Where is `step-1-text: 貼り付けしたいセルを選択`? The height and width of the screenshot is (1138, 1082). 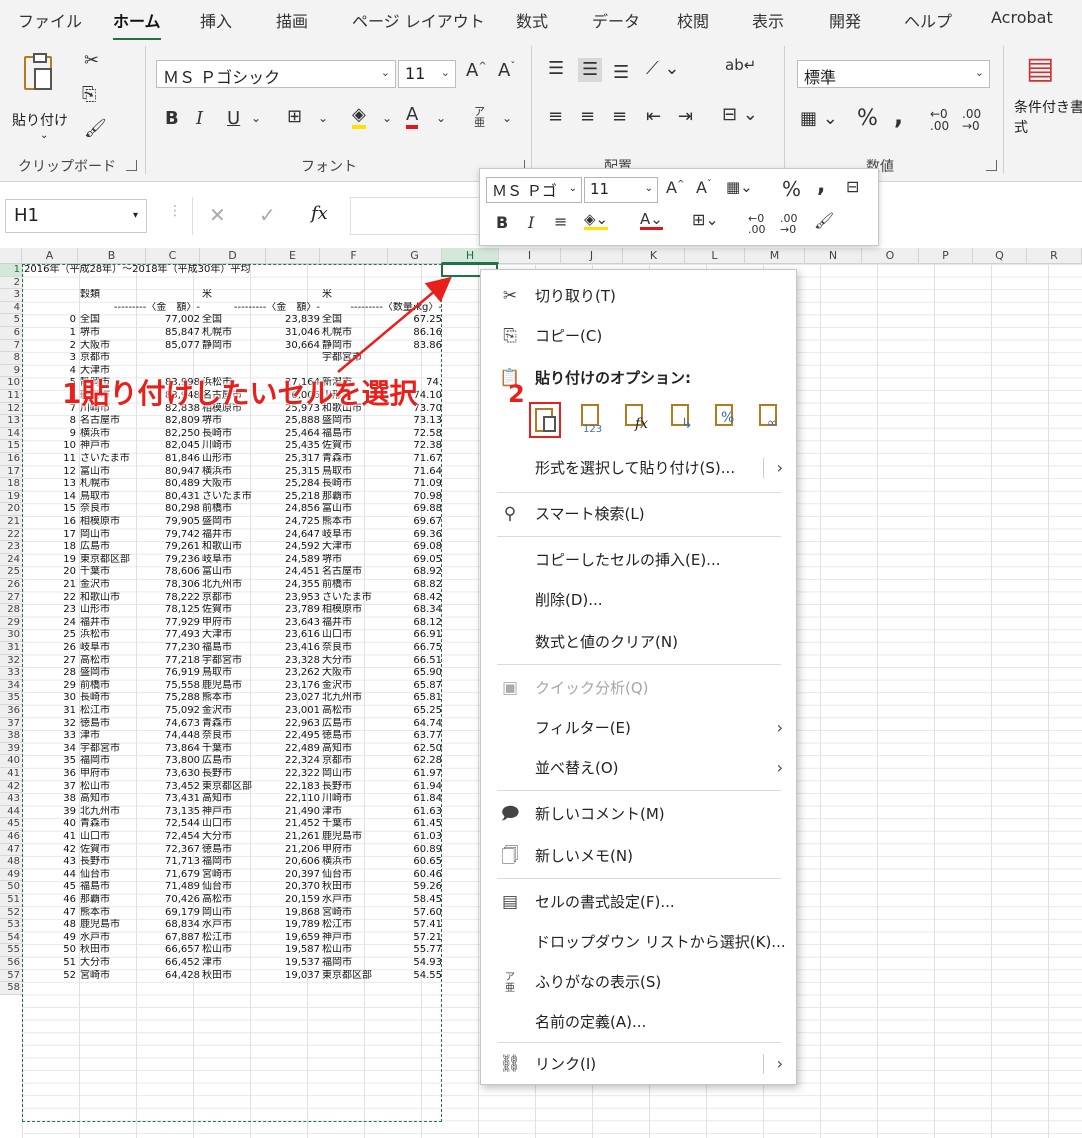
step-1-text: 貼り付けしたいセルを選択 is located at coordinates (249, 393).